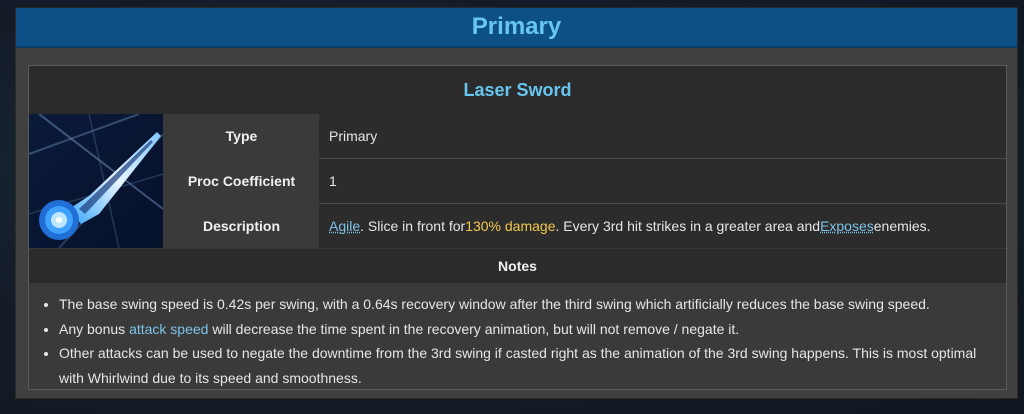 Image resolution: width=1024 pixels, height=414 pixels. Describe the element at coordinates (413, 226) in the screenshot. I see `description-text: . Slice in front for` at that location.